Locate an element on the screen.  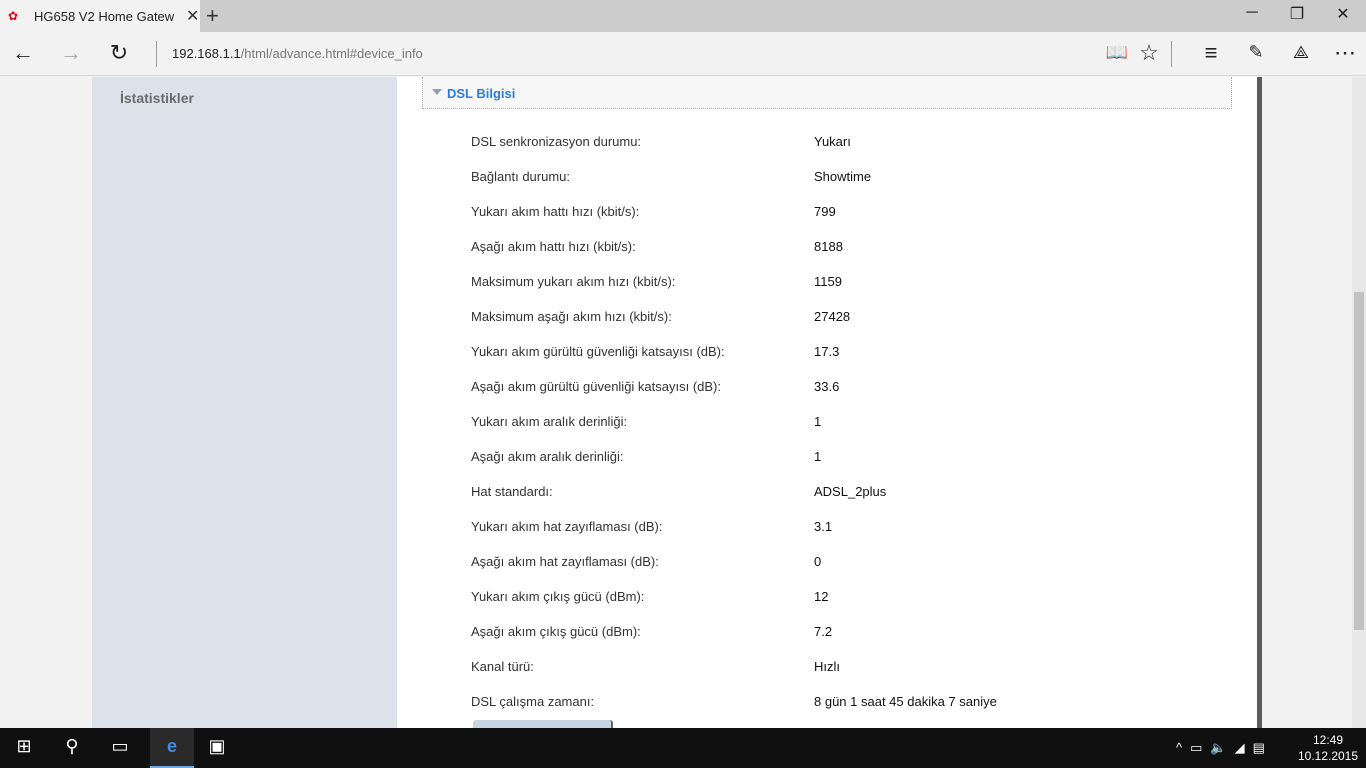
info-label: Bağlantı durumu: is located at coordinates (521, 176).